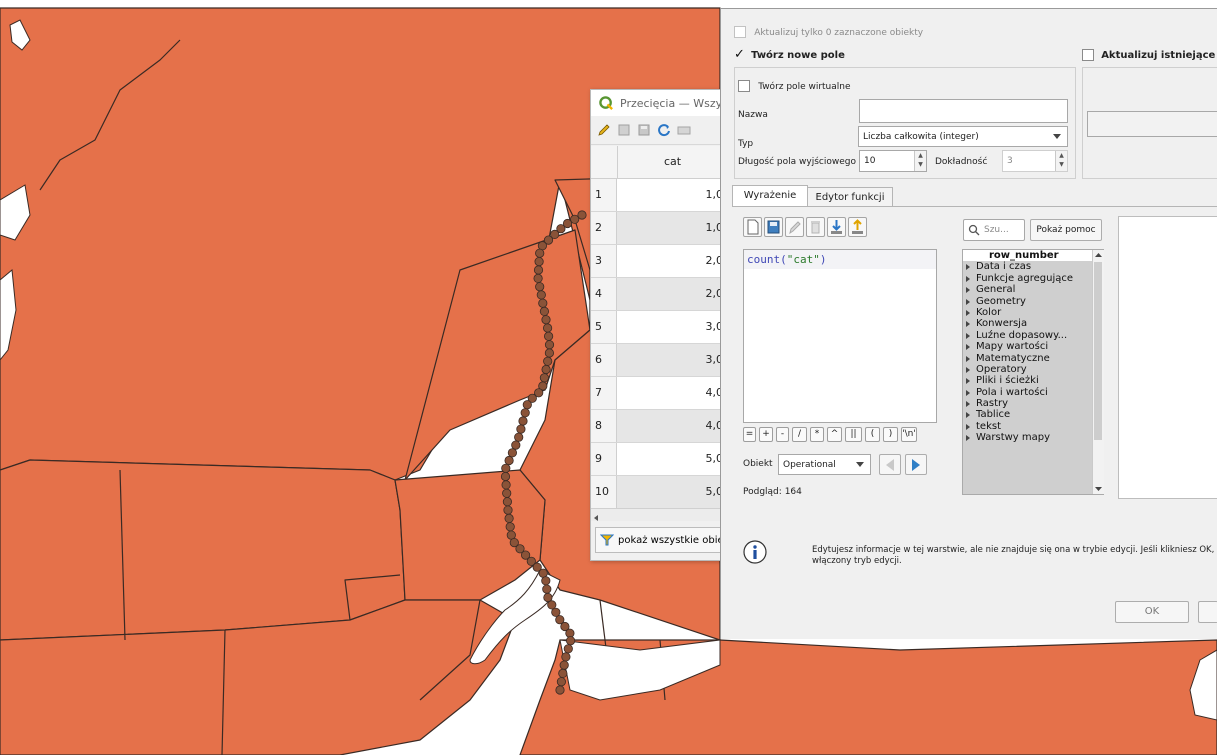 The width and height of the screenshot is (1217, 755). I want to click on pencil-icon, so click(604, 130).